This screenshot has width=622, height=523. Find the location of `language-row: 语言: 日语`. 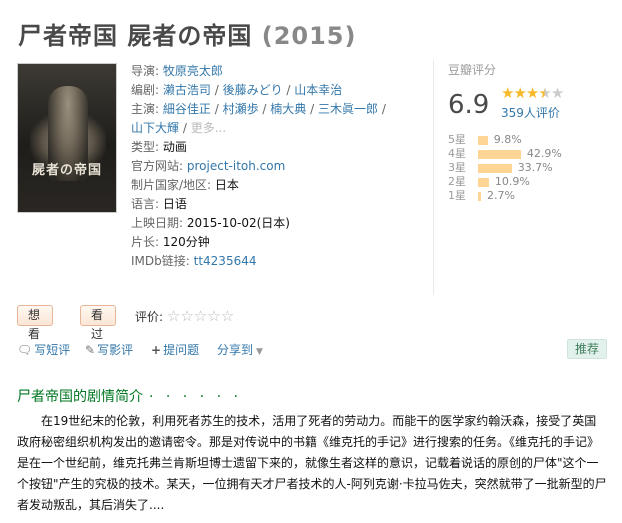

language-row: 语言: 日语 is located at coordinates (281, 204).